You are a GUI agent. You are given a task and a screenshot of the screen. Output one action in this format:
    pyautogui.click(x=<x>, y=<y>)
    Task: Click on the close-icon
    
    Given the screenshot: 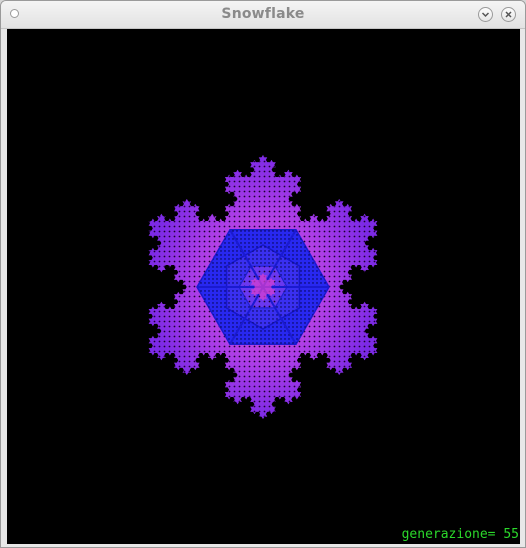 What is the action you would take?
    pyautogui.click(x=508, y=14)
    